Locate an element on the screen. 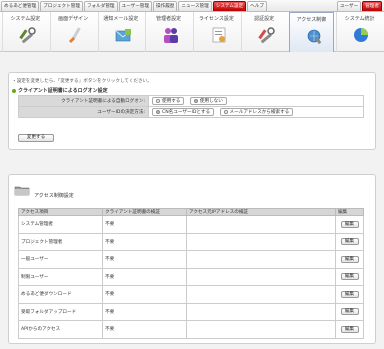  top-tab-folder: フォルダ管理 is located at coordinates (100, 6).